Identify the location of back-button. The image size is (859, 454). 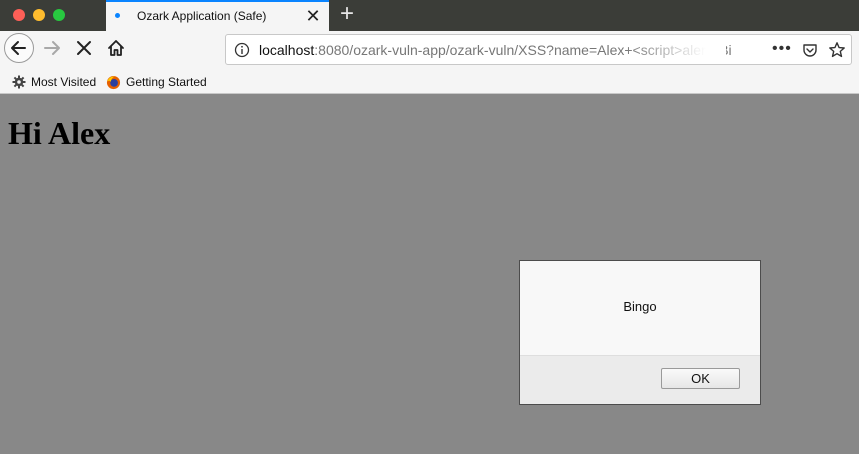
(19, 48).